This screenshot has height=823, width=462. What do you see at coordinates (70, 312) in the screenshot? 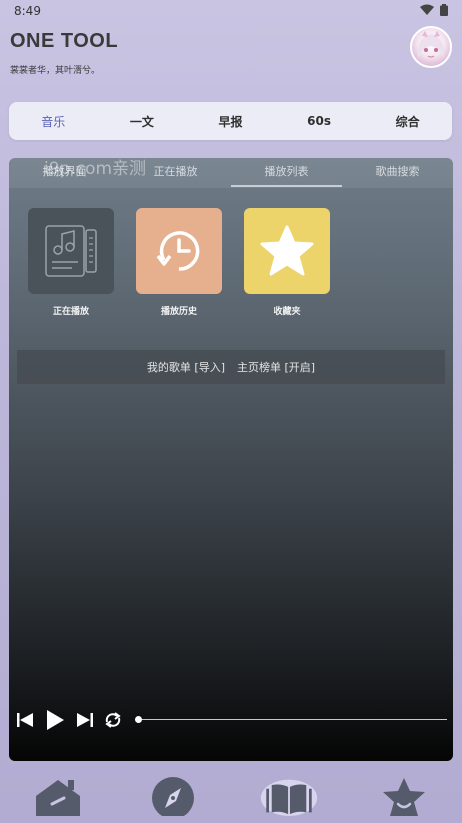
I see `tile-label: 正在播放` at bounding box center [70, 312].